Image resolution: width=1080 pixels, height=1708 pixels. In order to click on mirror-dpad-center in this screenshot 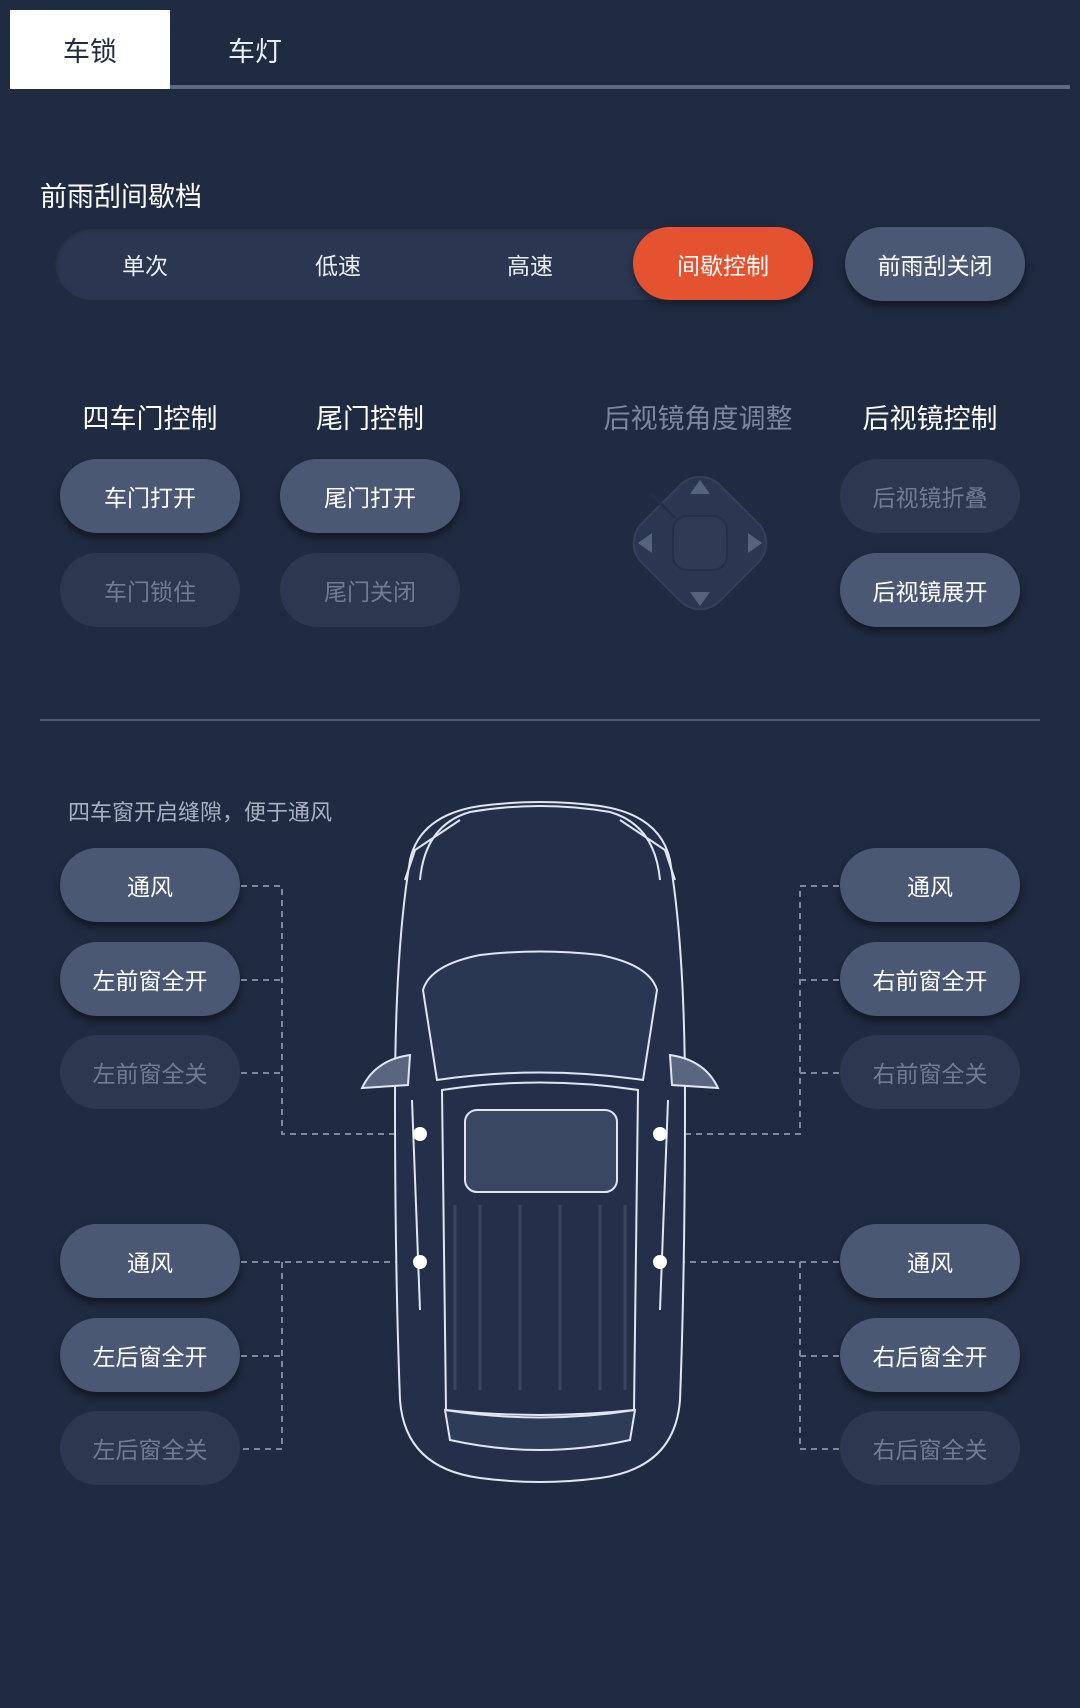, I will do `click(700, 543)`.